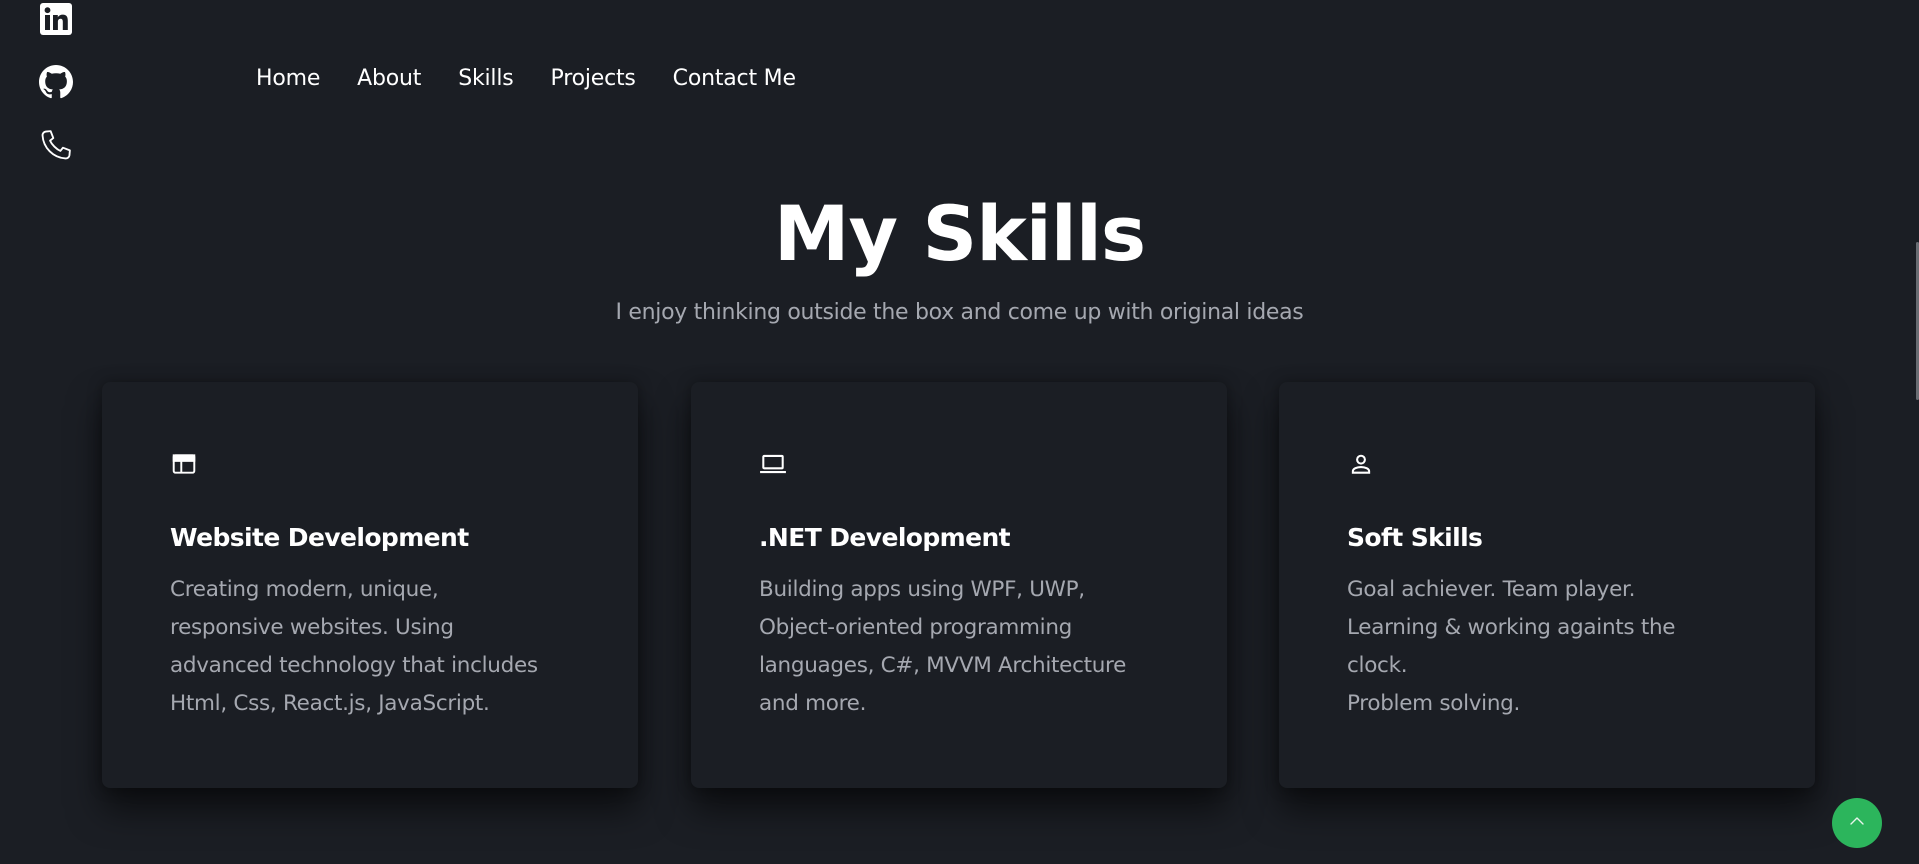 The width and height of the screenshot is (1919, 864). I want to click on nav-item-home: Home, so click(288, 78).